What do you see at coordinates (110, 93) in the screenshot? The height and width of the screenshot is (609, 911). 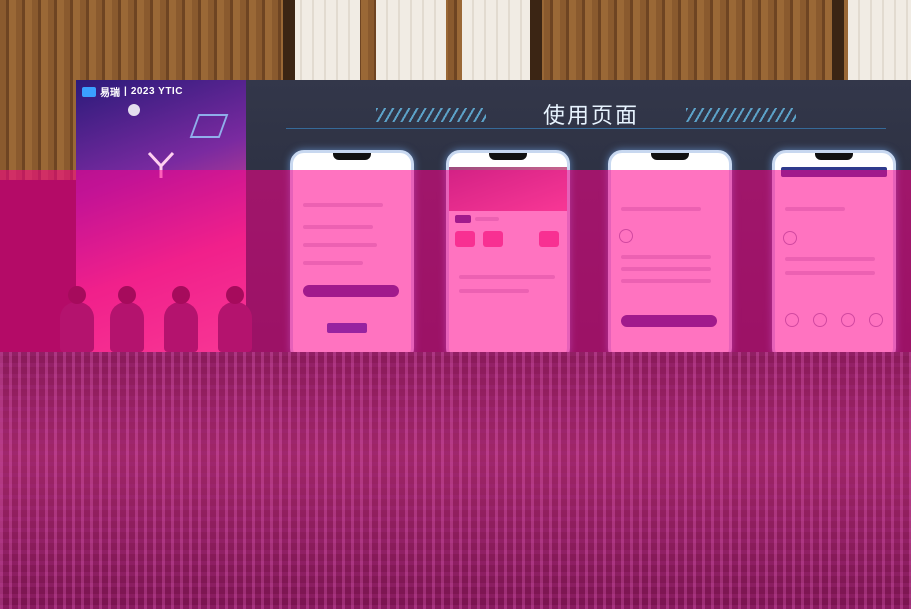 I see `banner-brand: 易瑞` at bounding box center [110, 93].